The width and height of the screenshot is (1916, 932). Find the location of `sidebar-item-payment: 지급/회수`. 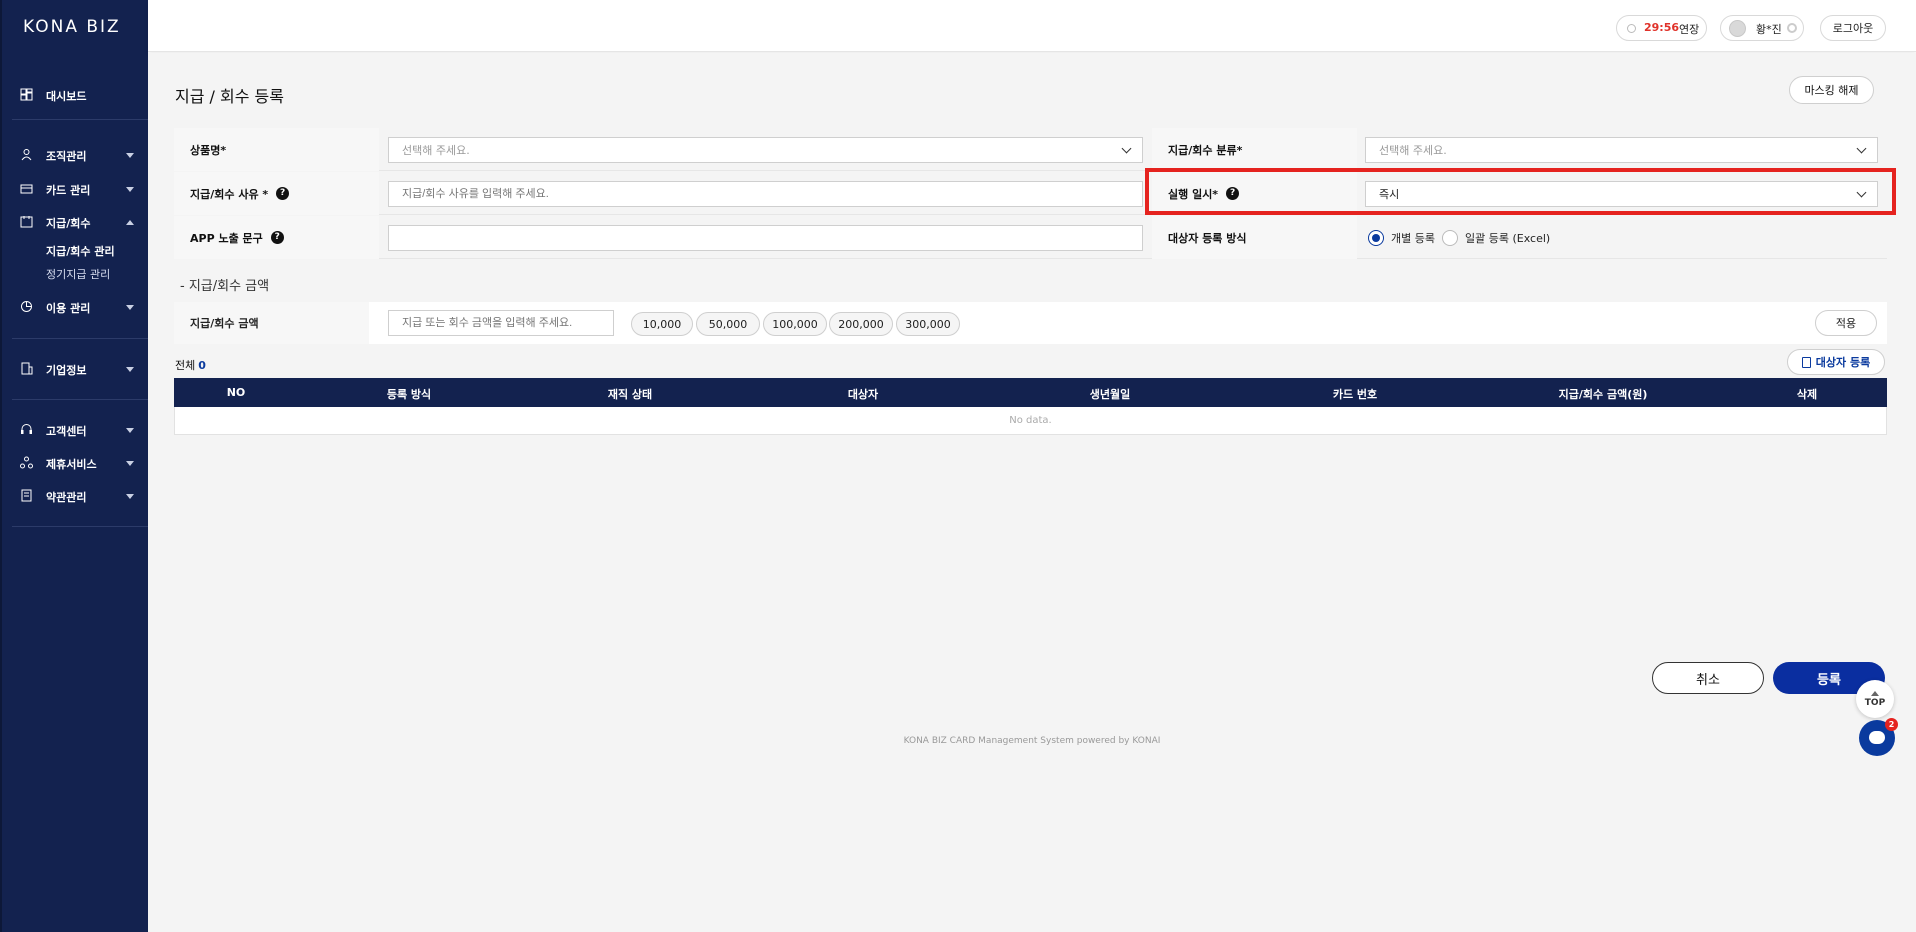

sidebar-item-payment: 지급/회수 is located at coordinates (75, 222).